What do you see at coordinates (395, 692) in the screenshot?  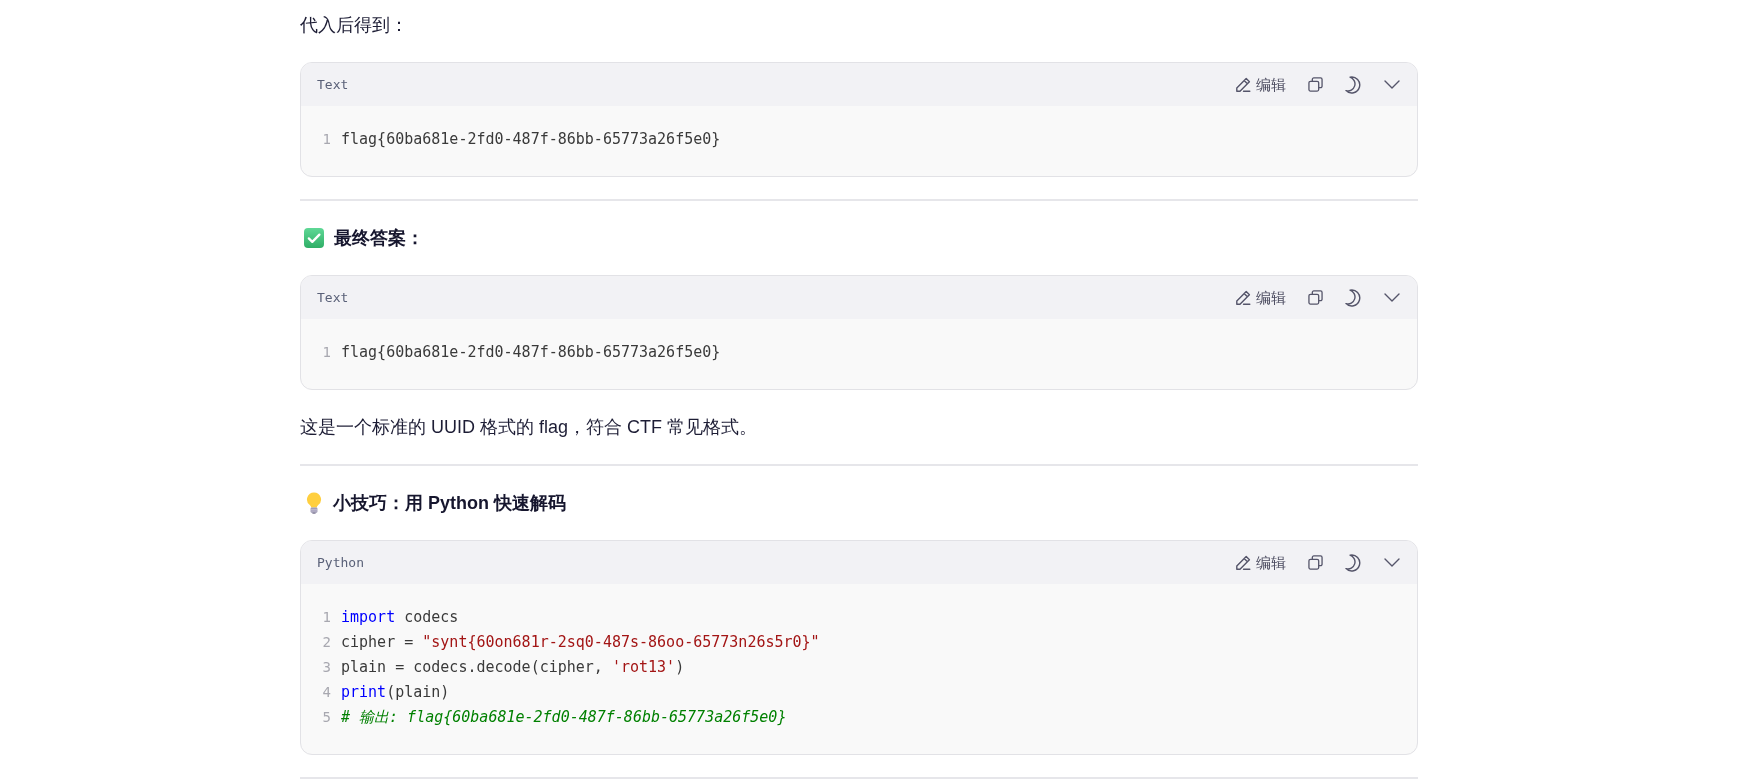 I see `code-line: print(plain)` at bounding box center [395, 692].